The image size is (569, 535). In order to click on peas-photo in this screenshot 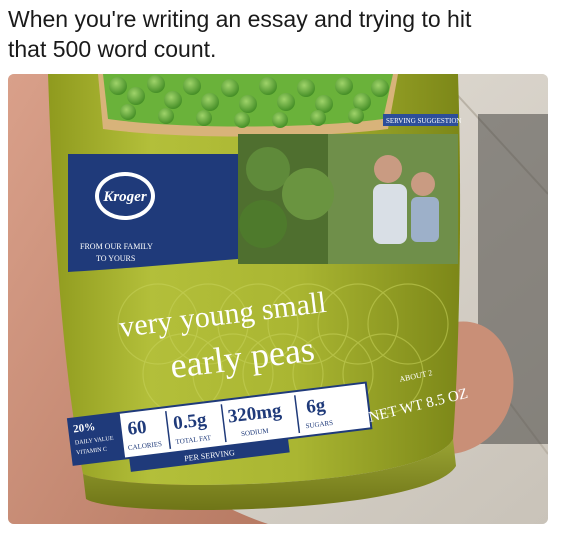, I will do `click(248, 105)`.